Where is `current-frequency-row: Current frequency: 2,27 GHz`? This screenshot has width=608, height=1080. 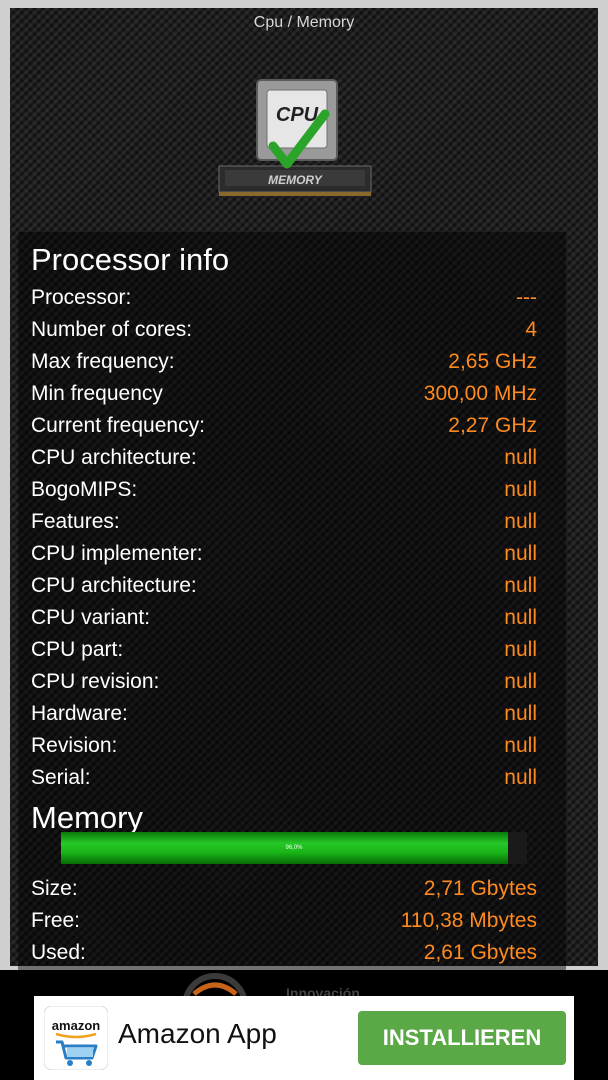 current-frequency-row: Current frequency: 2,27 GHz is located at coordinates (284, 426).